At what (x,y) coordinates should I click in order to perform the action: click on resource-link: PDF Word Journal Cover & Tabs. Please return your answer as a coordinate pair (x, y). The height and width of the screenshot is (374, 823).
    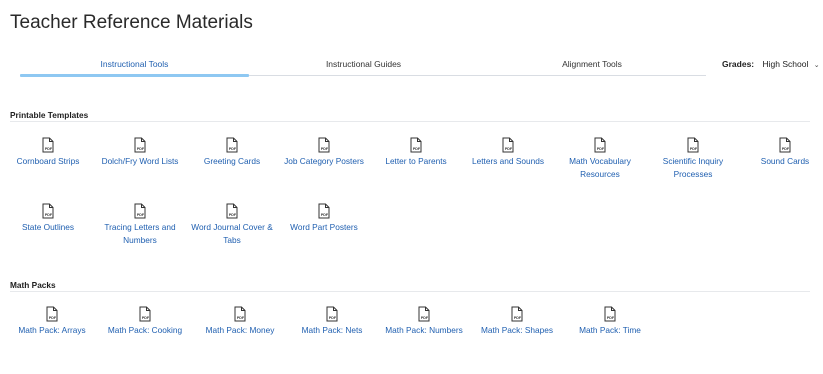
    Looking at the image, I should click on (232, 224).